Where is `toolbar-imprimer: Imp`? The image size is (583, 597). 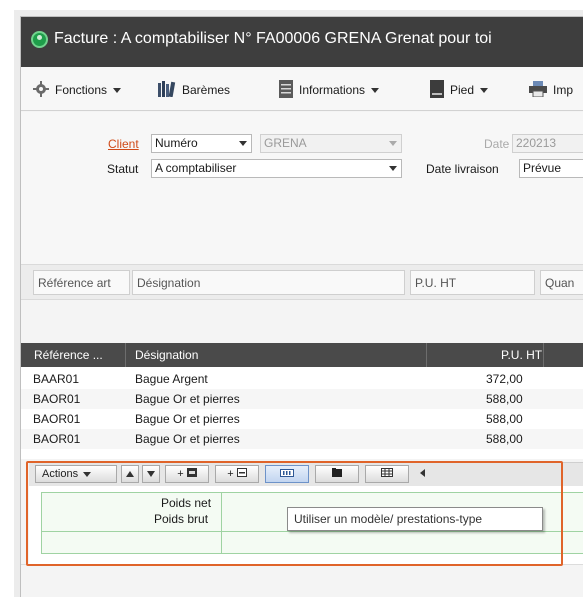 toolbar-imprimer: Imp is located at coordinates (551, 90).